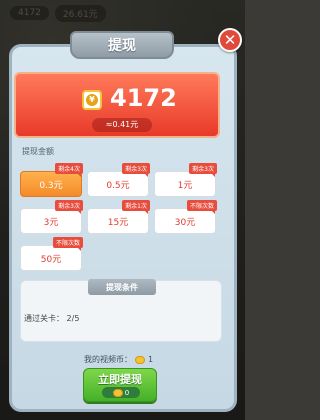  What do you see at coordinates (151, 359) in the screenshot?
I see `video-coin-count: 1` at bounding box center [151, 359].